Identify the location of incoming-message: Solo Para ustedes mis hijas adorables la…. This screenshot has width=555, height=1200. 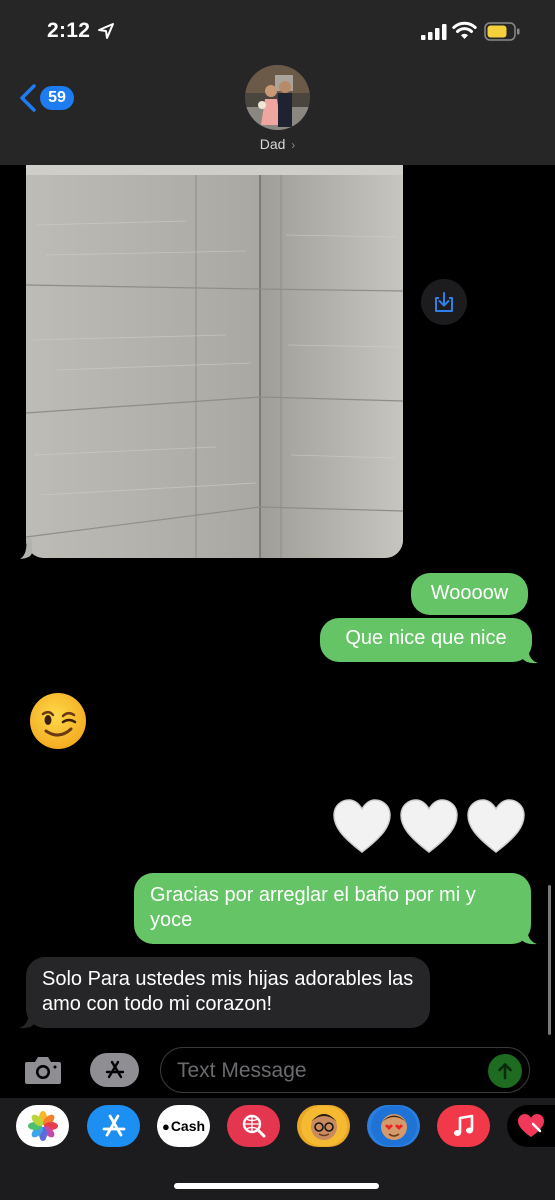
(228, 992).